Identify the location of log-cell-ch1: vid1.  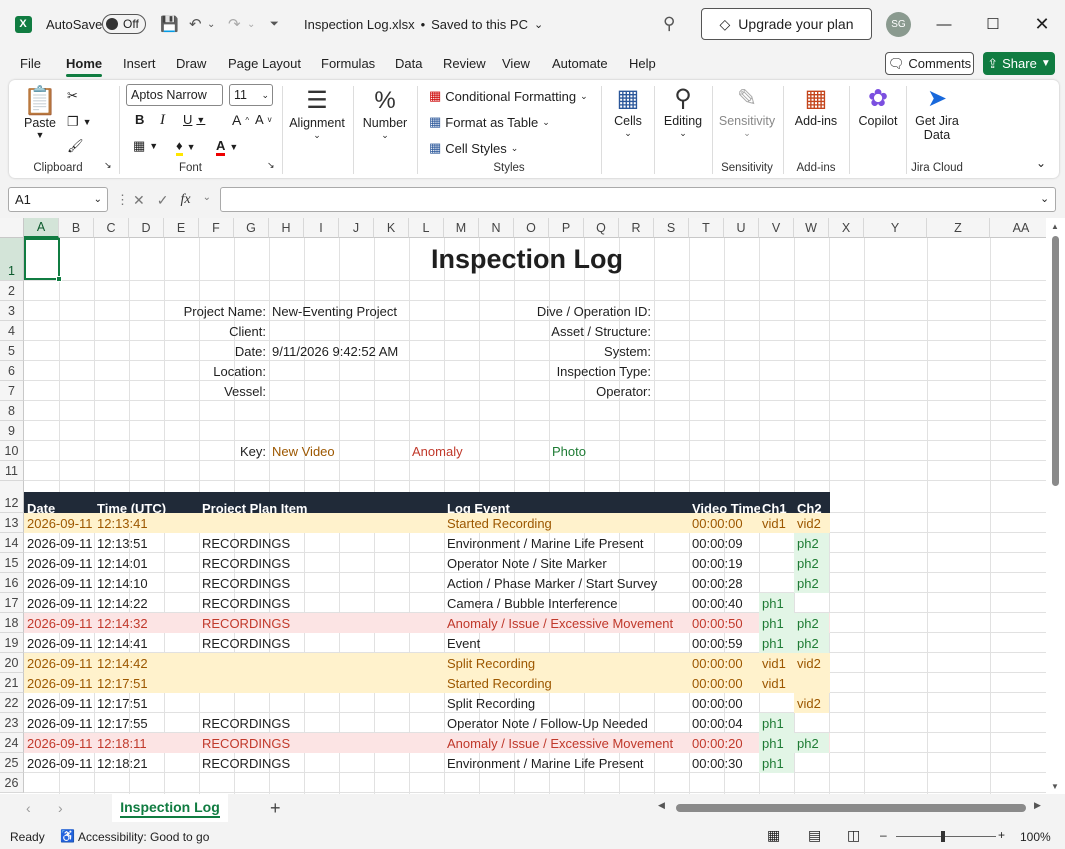
(776, 683).